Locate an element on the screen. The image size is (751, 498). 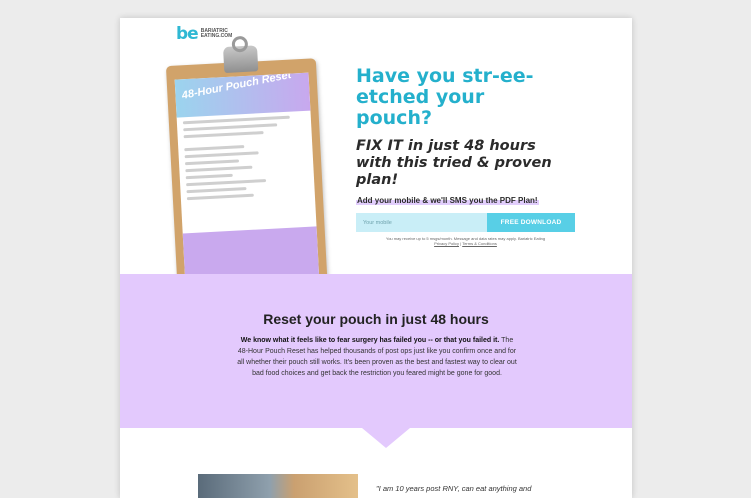
privacy-policy-link: Privacy Policy is located at coordinates (446, 243).